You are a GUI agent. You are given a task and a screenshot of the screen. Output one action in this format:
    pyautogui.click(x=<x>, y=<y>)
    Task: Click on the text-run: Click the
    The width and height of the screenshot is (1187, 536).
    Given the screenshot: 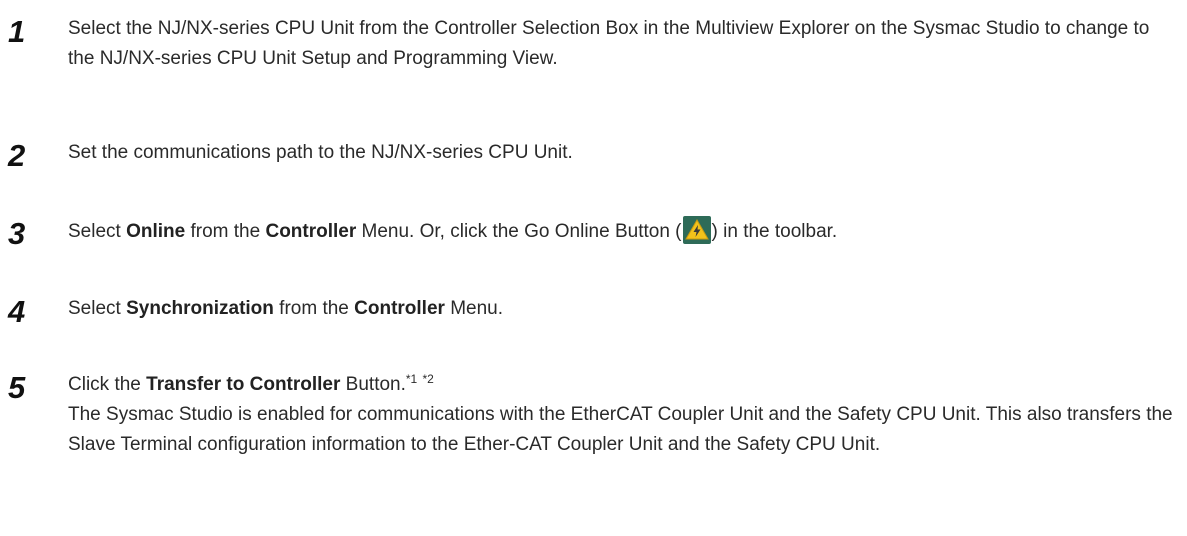 What is the action you would take?
    pyautogui.click(x=107, y=384)
    